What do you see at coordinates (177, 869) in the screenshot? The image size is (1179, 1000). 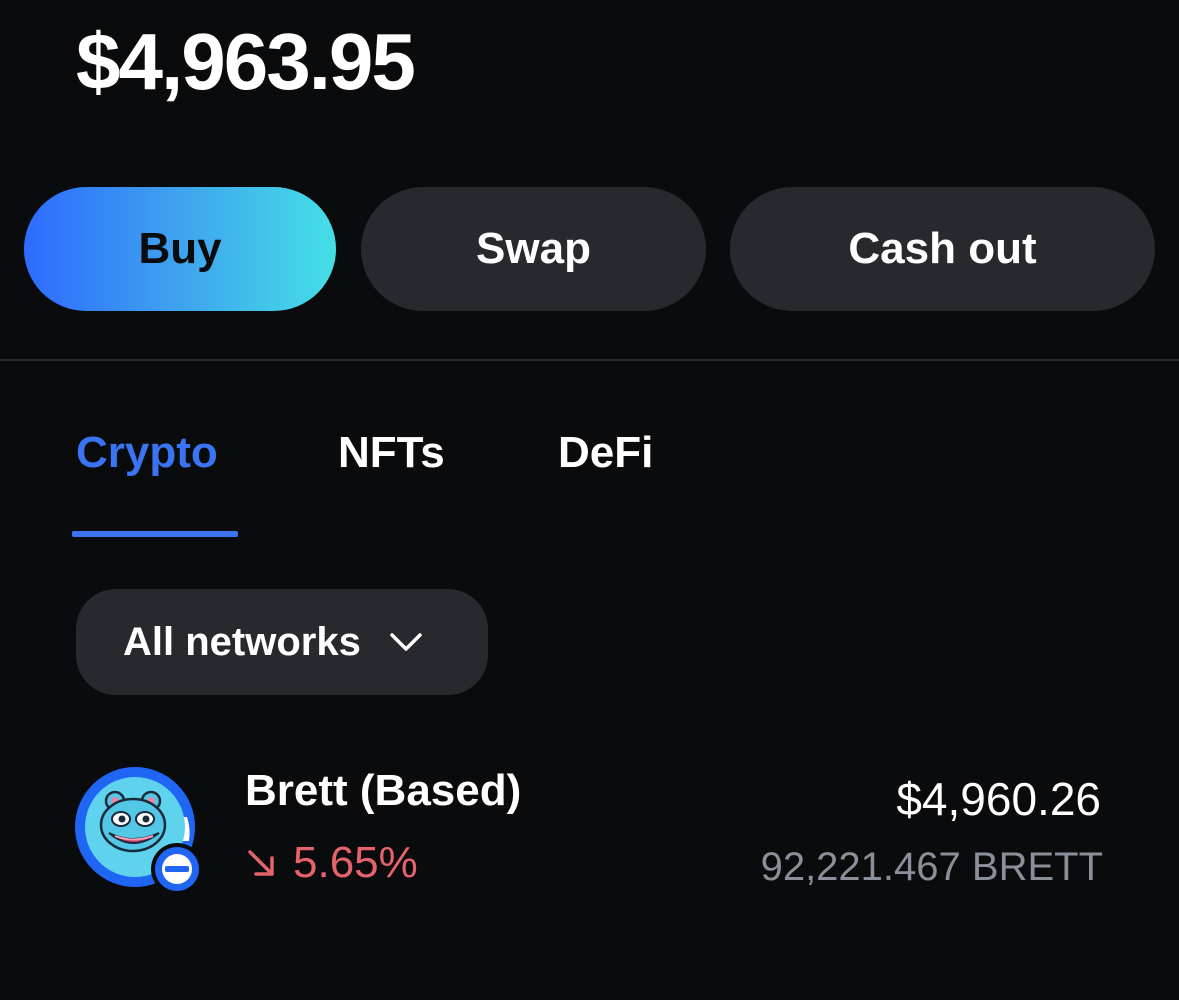 I see `base-network-icon` at bounding box center [177, 869].